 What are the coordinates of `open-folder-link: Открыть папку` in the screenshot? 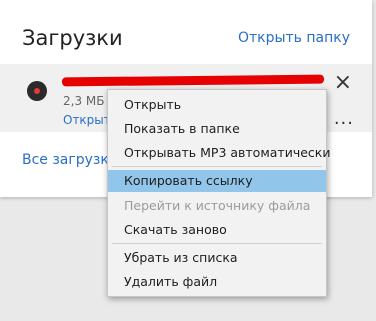 It's located at (294, 38).